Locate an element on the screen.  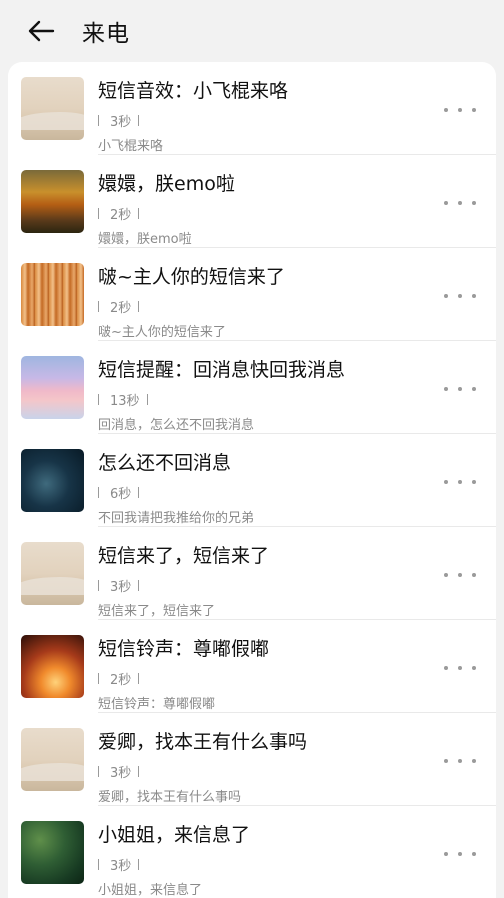
ringtone-name: 啵~主人你的短信来了 is located at coordinates (191, 277).